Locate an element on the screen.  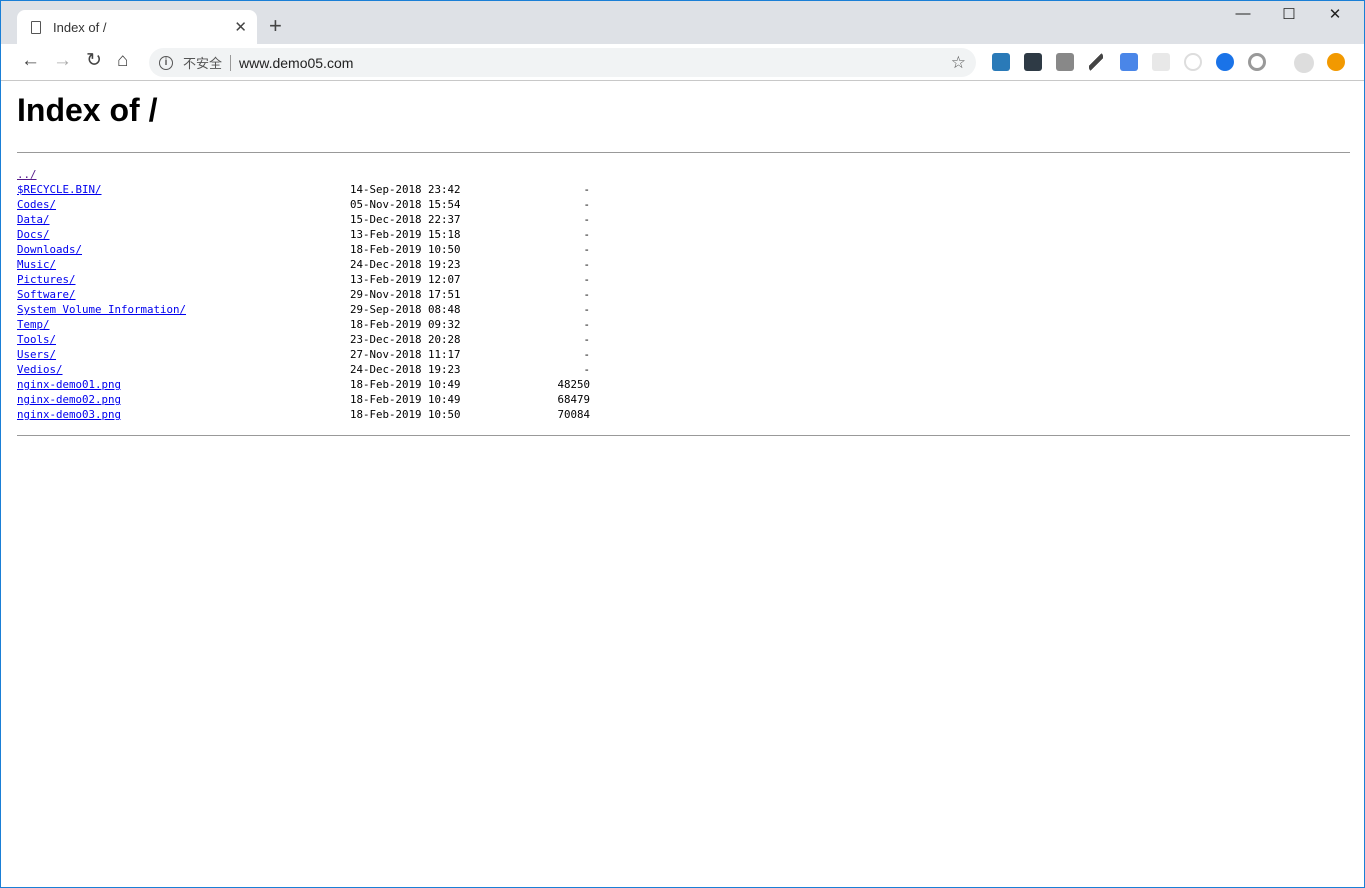
list-item: Pictures/13-Feb-2019 12:07 - is located at coordinates (317, 280).